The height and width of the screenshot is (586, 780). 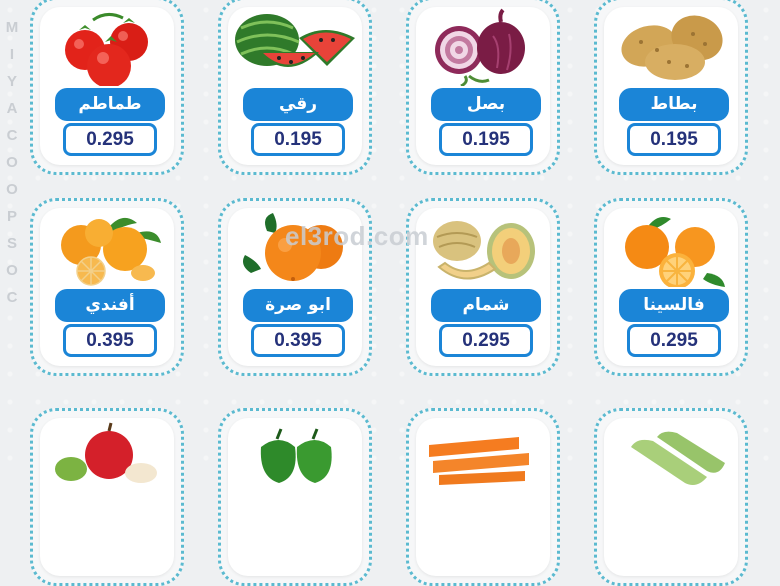 What do you see at coordinates (483, 457) in the screenshot?
I see `carrot-icon` at bounding box center [483, 457].